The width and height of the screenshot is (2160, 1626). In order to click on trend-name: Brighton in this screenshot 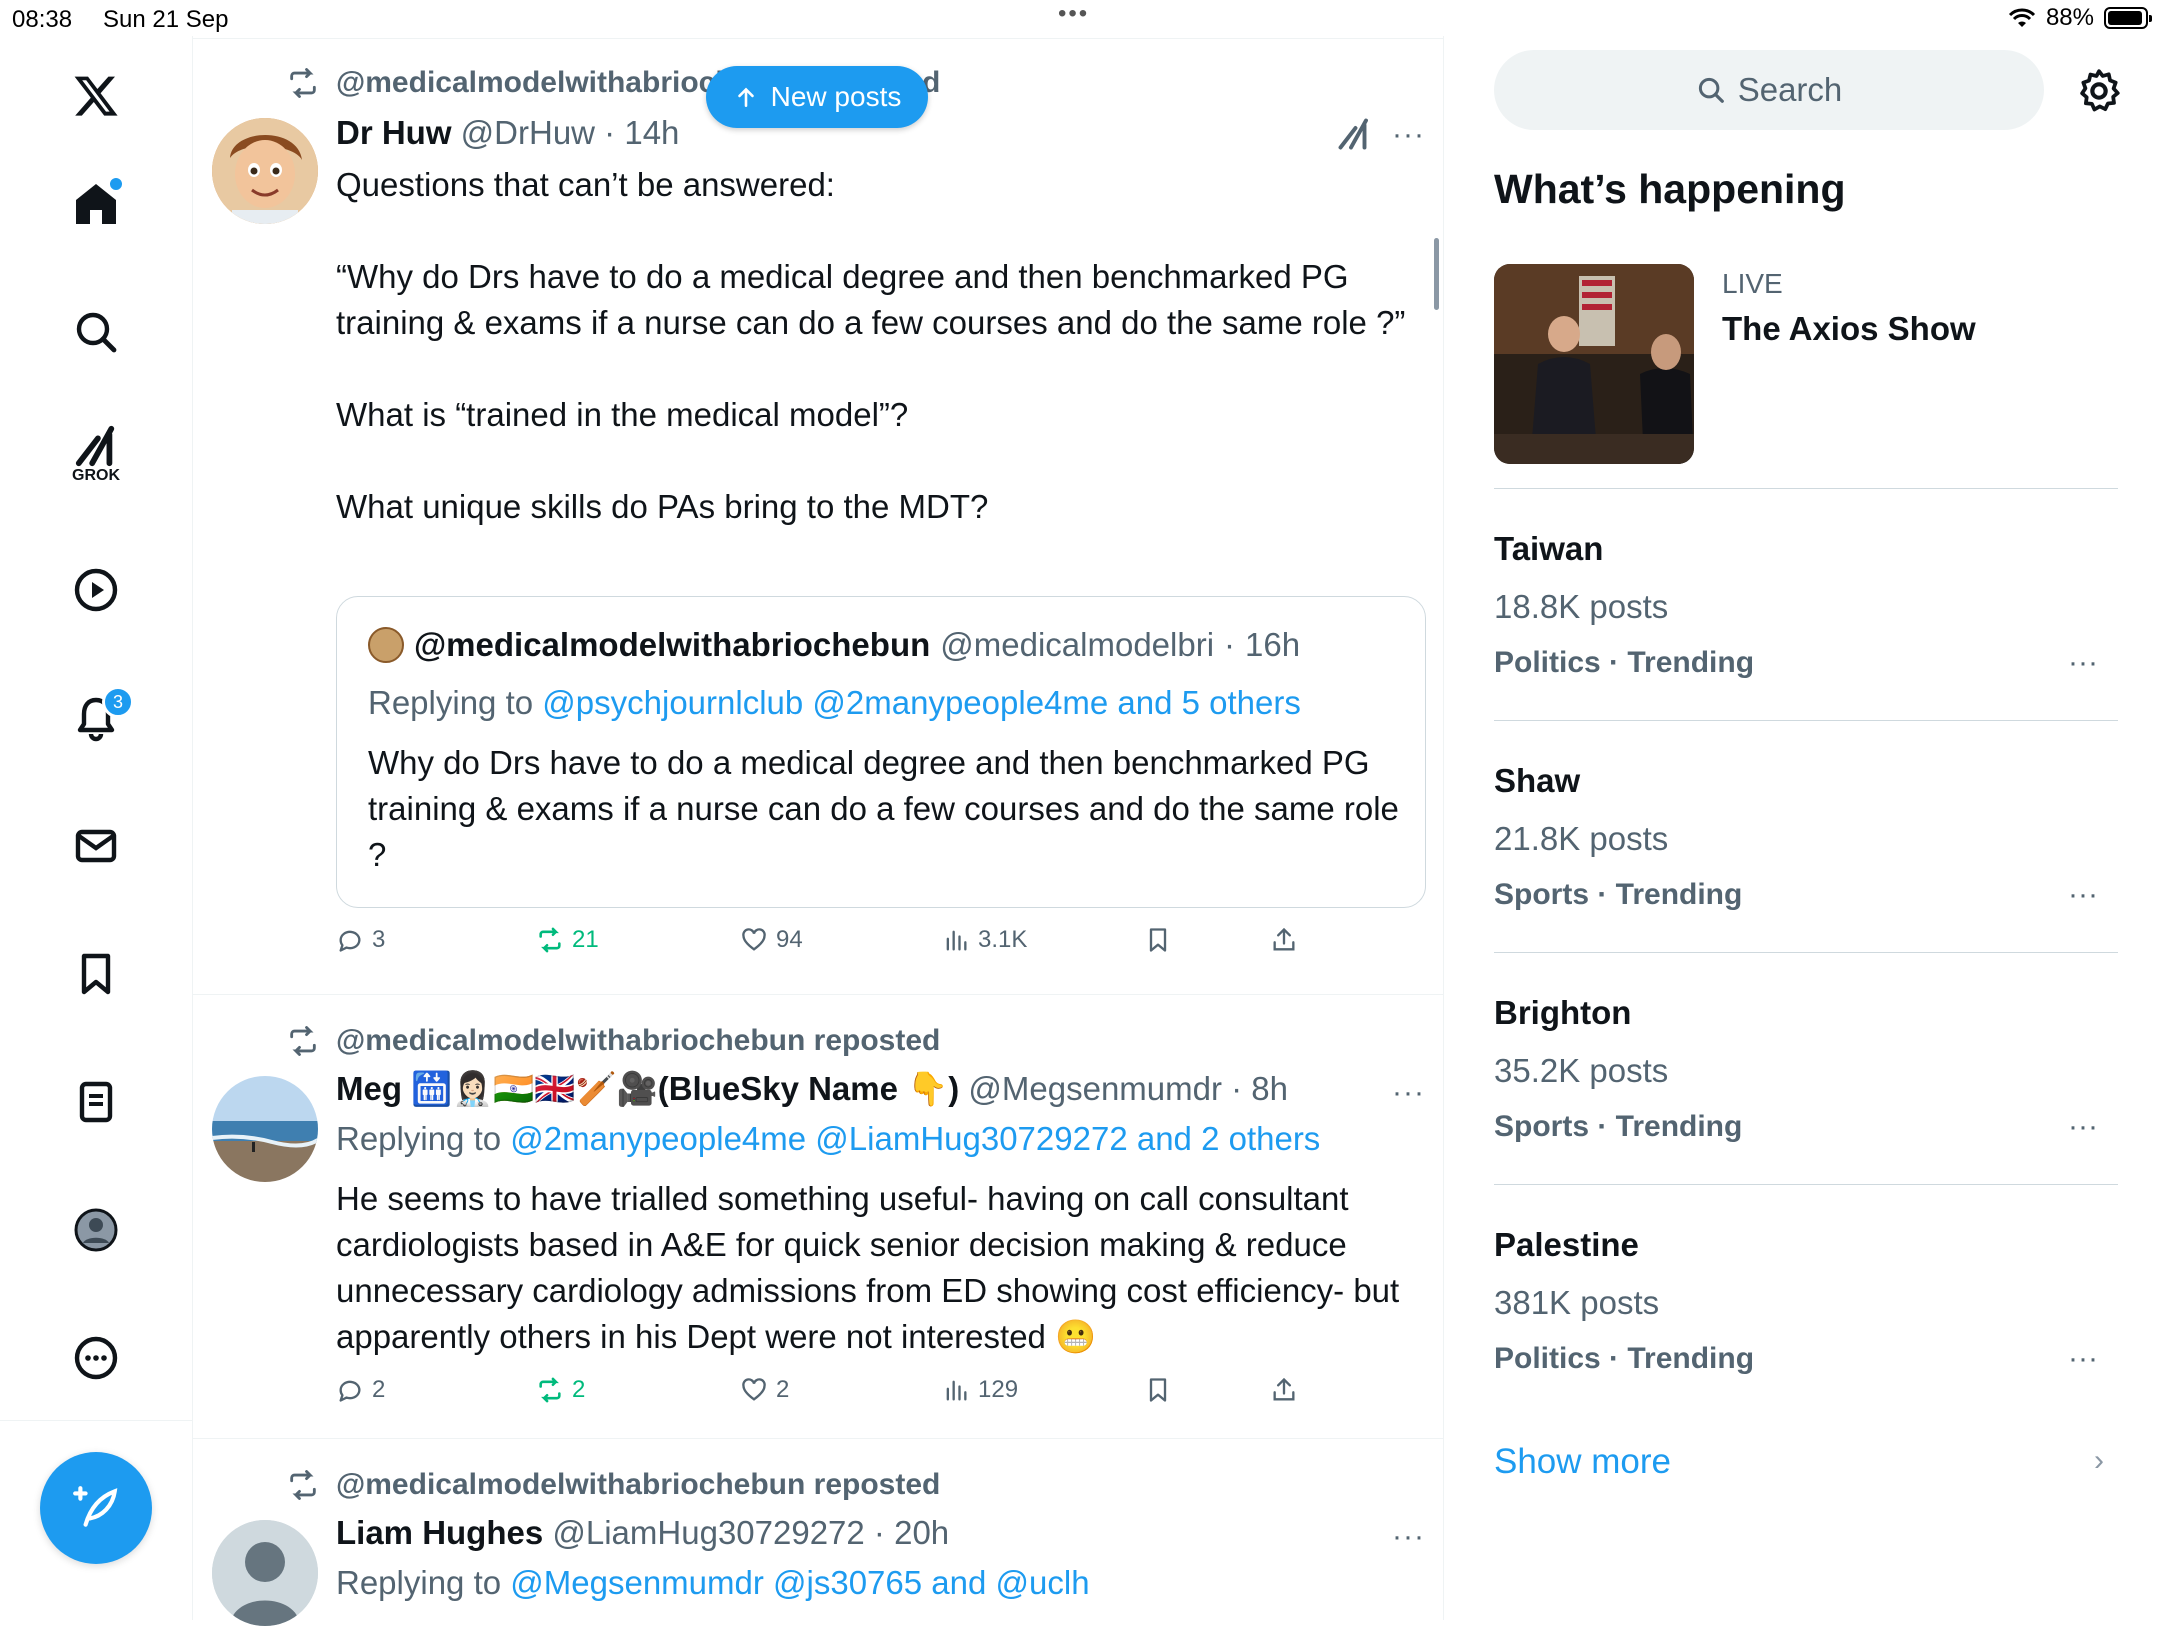, I will do `click(1562, 1013)`.